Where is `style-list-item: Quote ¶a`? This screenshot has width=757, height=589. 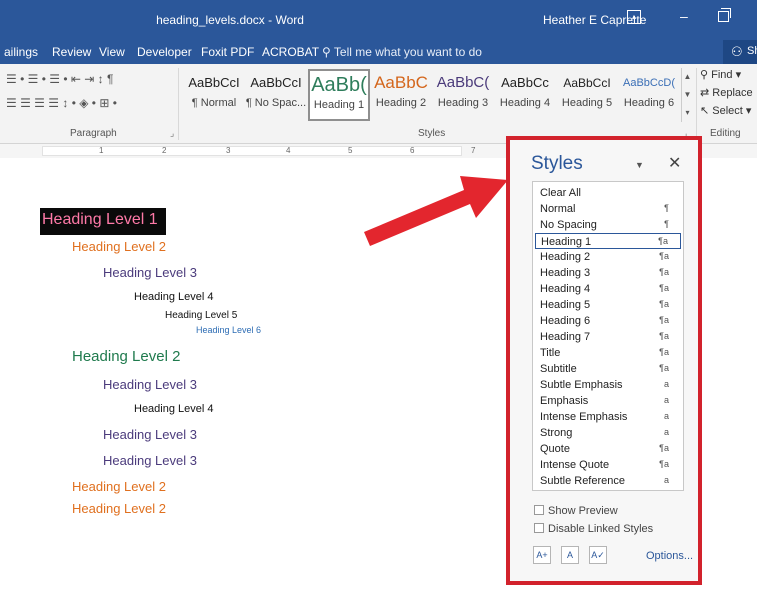
style-list-item: Quote ¶a is located at coordinates (608, 449).